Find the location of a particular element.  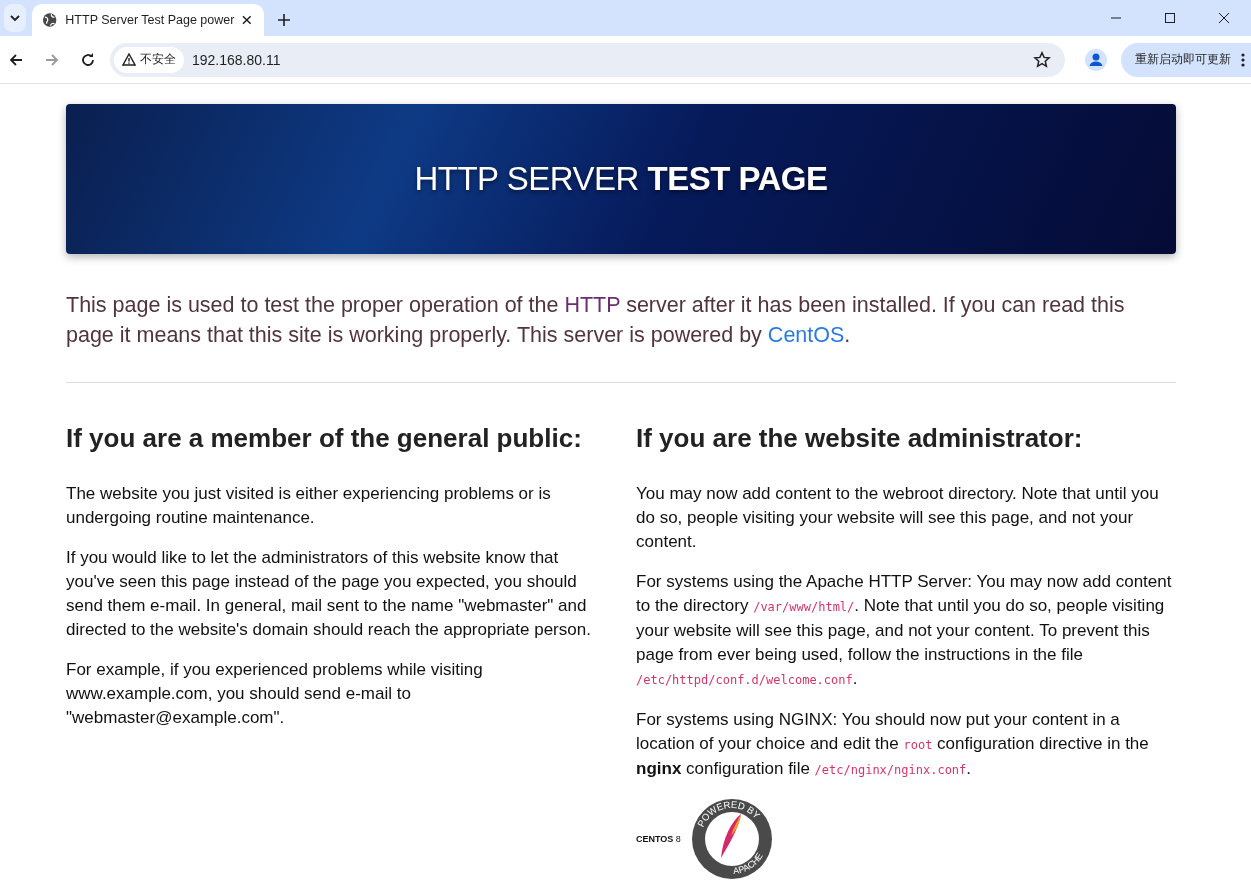

reload-icon is located at coordinates (88, 59).